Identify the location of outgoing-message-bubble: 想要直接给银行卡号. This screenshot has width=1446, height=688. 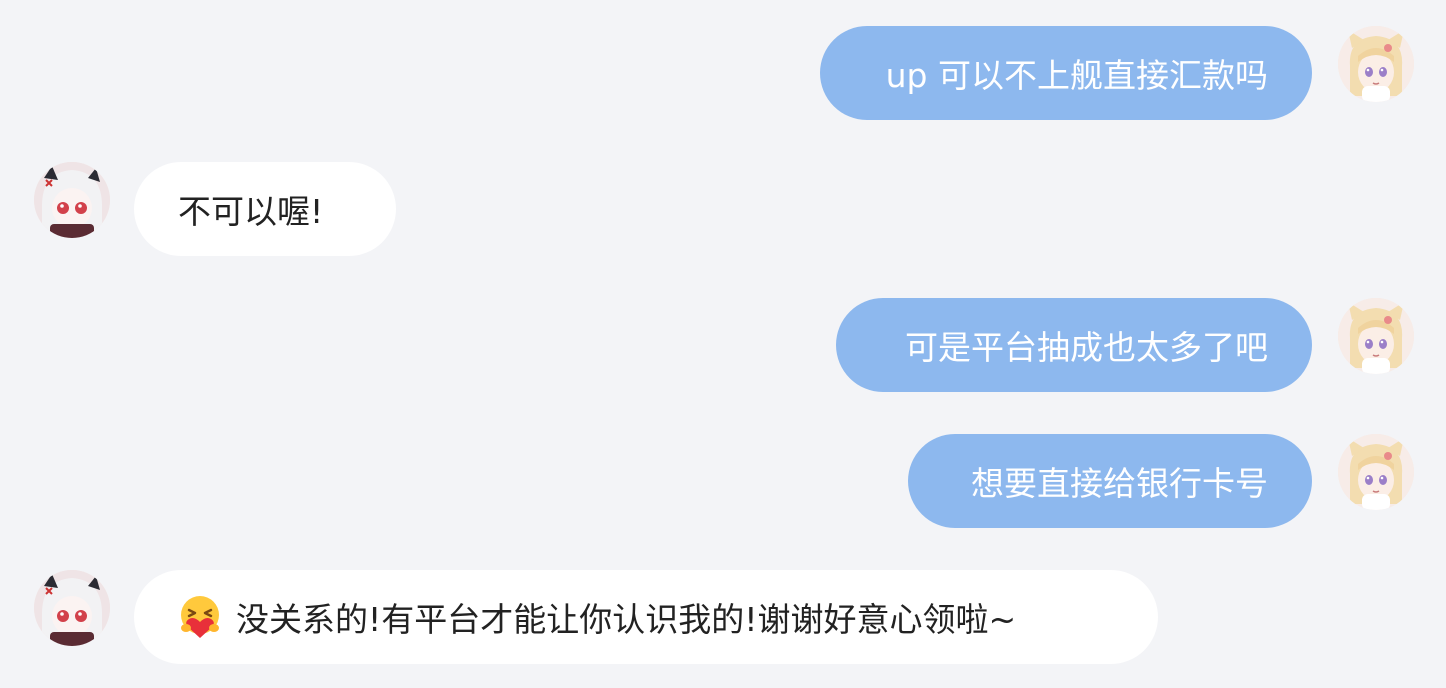
(1110, 481).